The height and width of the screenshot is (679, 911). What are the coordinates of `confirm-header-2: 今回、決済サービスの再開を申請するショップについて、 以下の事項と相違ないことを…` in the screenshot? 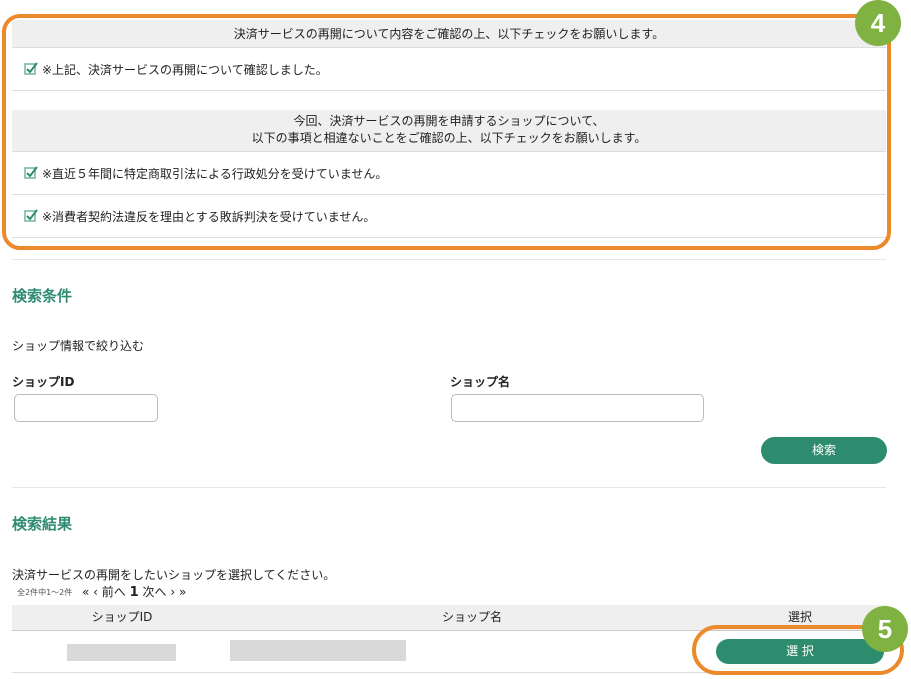 It's located at (449, 131).